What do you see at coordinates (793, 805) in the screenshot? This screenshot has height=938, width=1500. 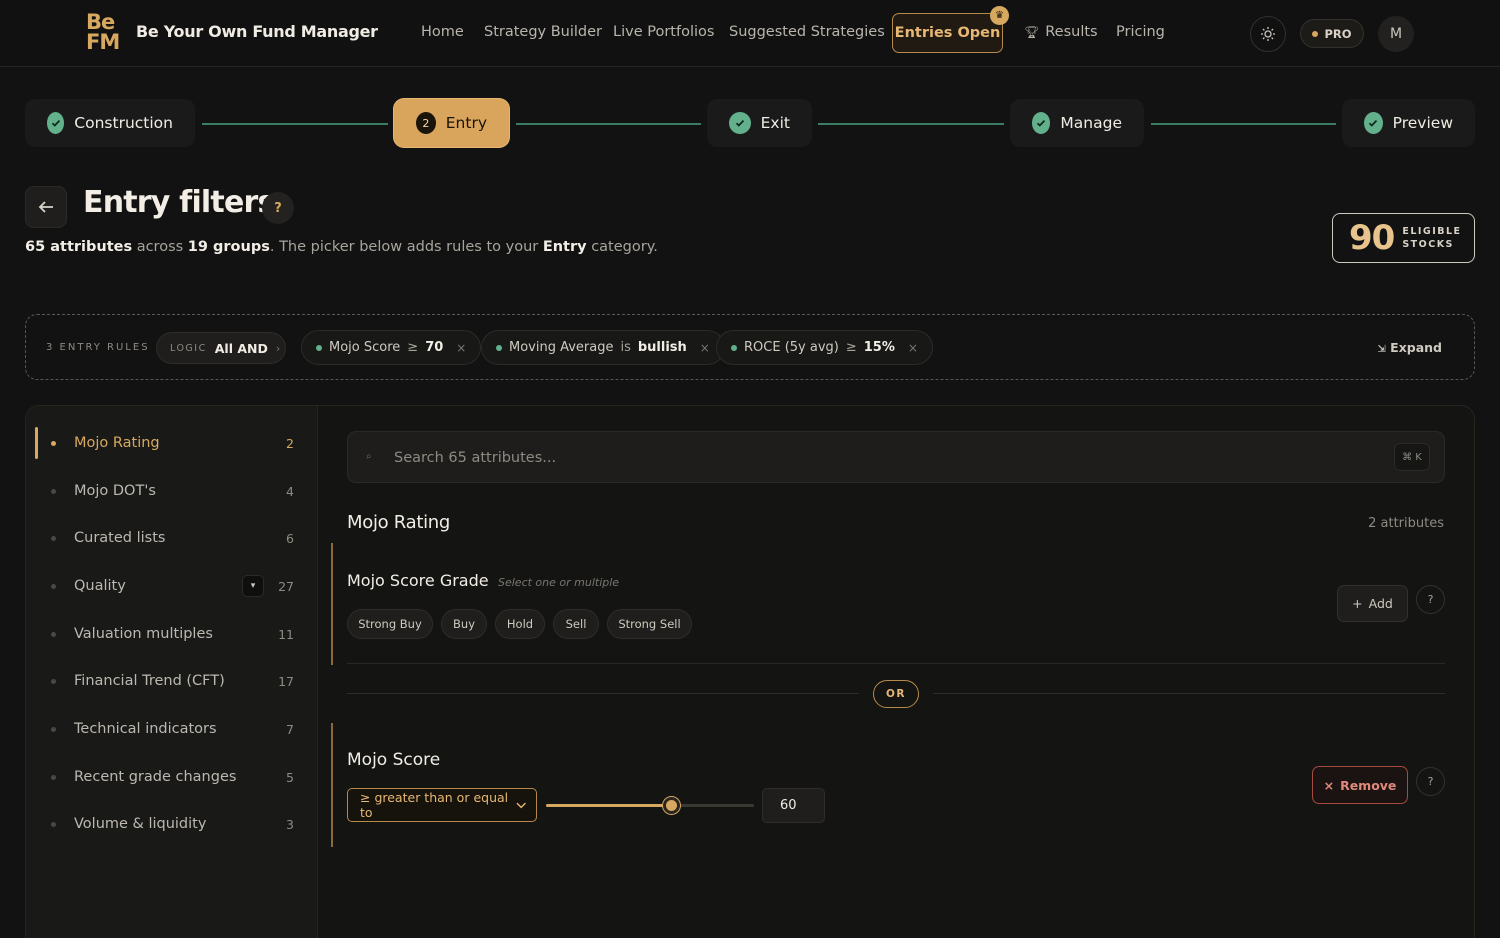 I see `score-value-input: 60` at bounding box center [793, 805].